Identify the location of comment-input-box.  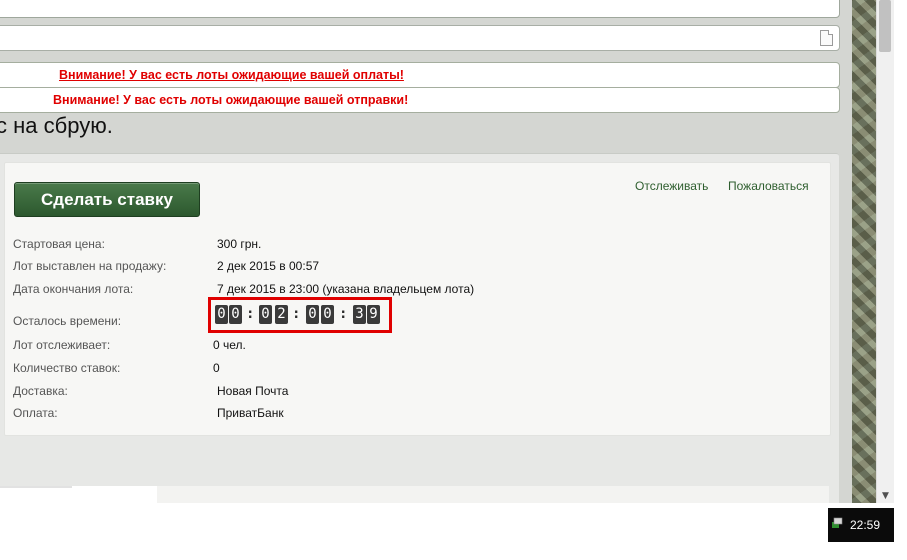
(420, 38).